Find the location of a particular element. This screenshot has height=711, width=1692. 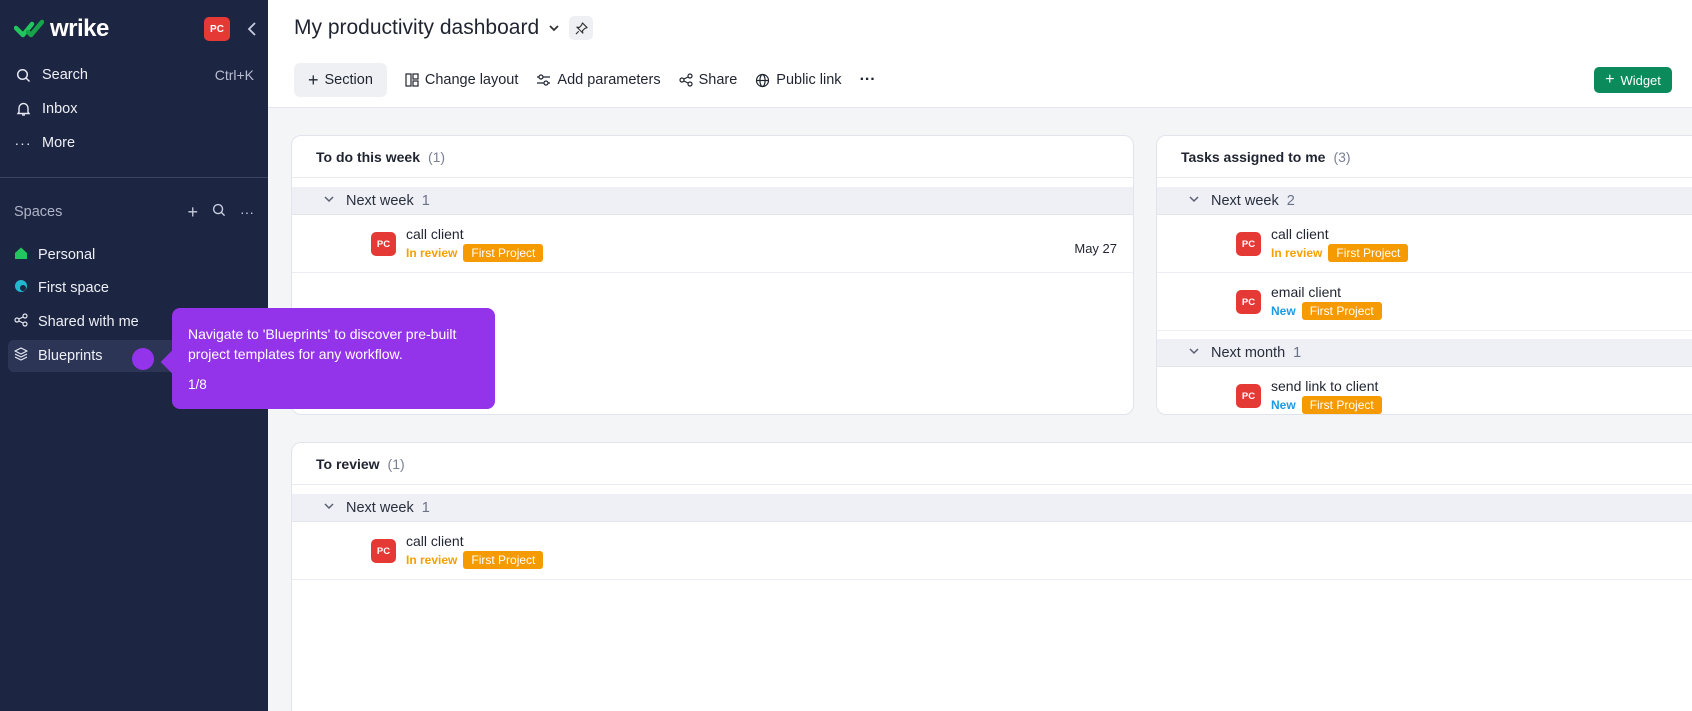

widget-title: To review is located at coordinates (348, 464).